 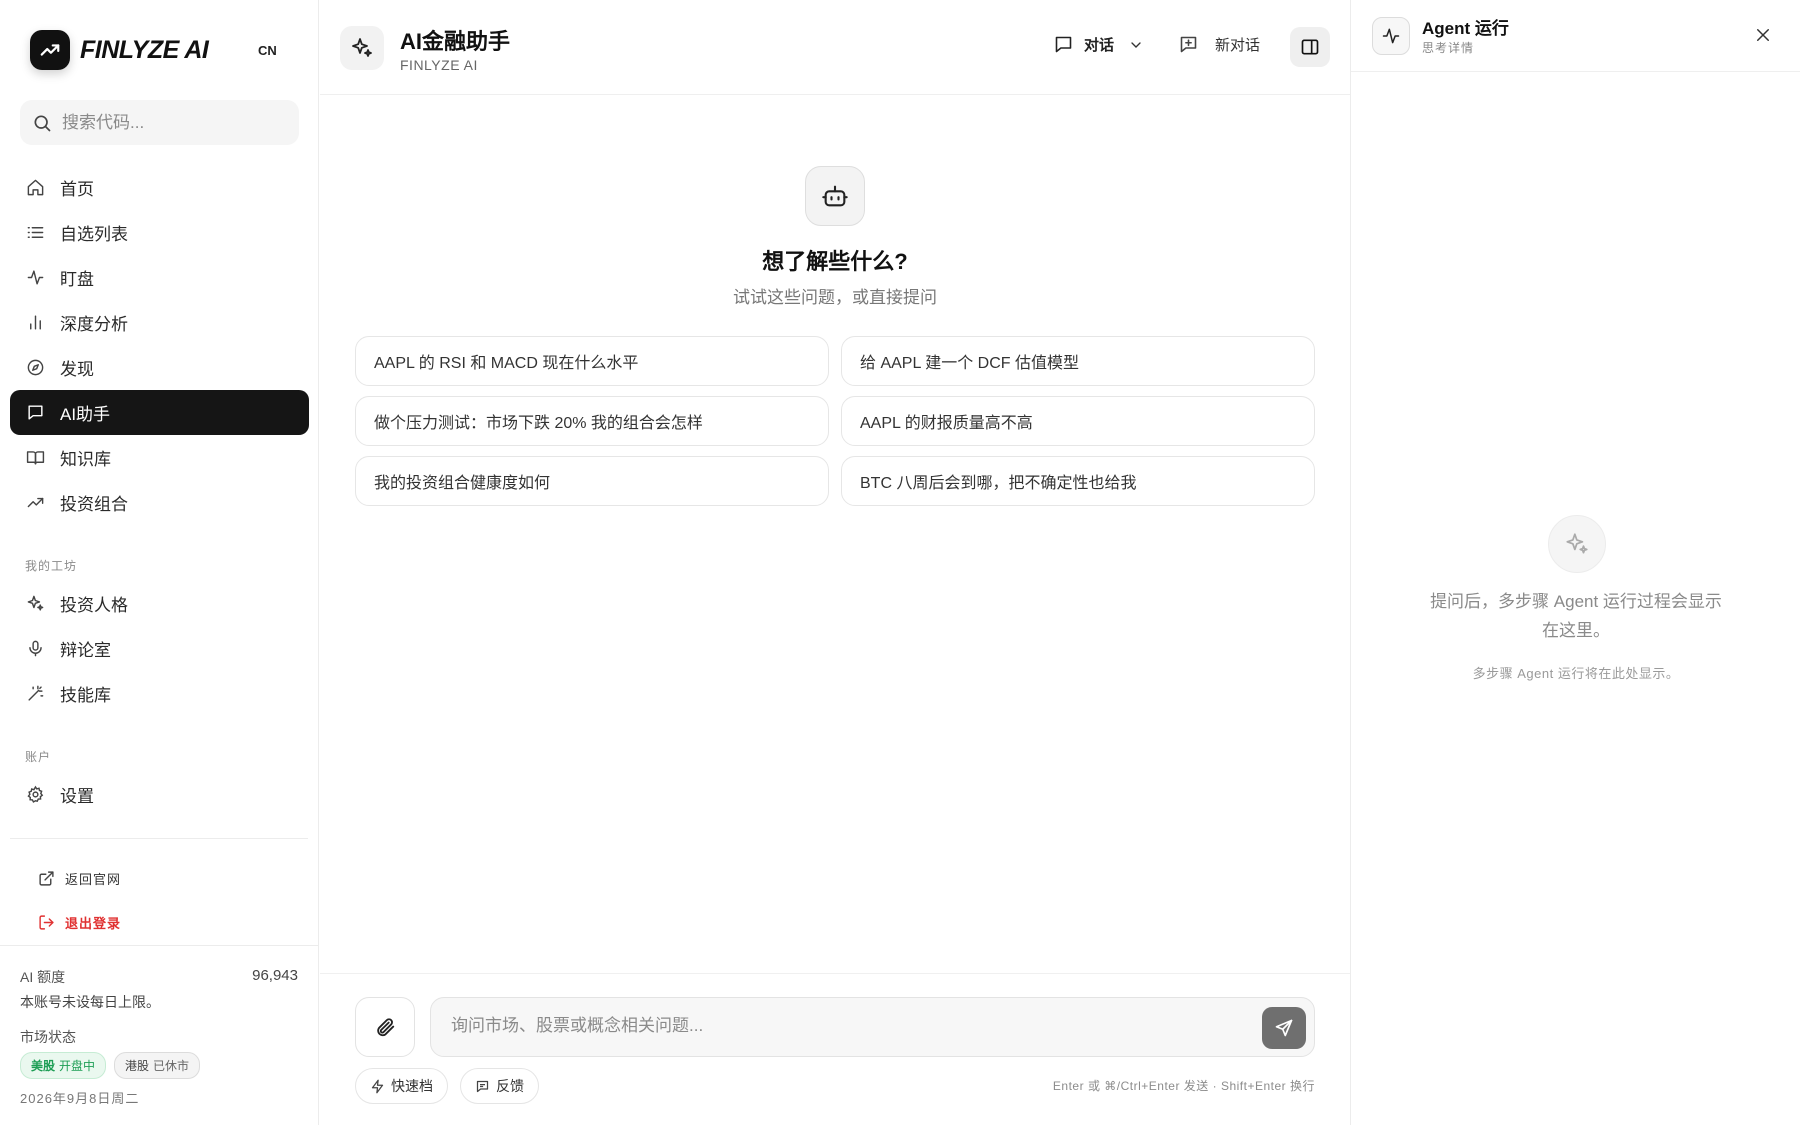 I want to click on nav-label: AI助手, so click(x=85, y=414).